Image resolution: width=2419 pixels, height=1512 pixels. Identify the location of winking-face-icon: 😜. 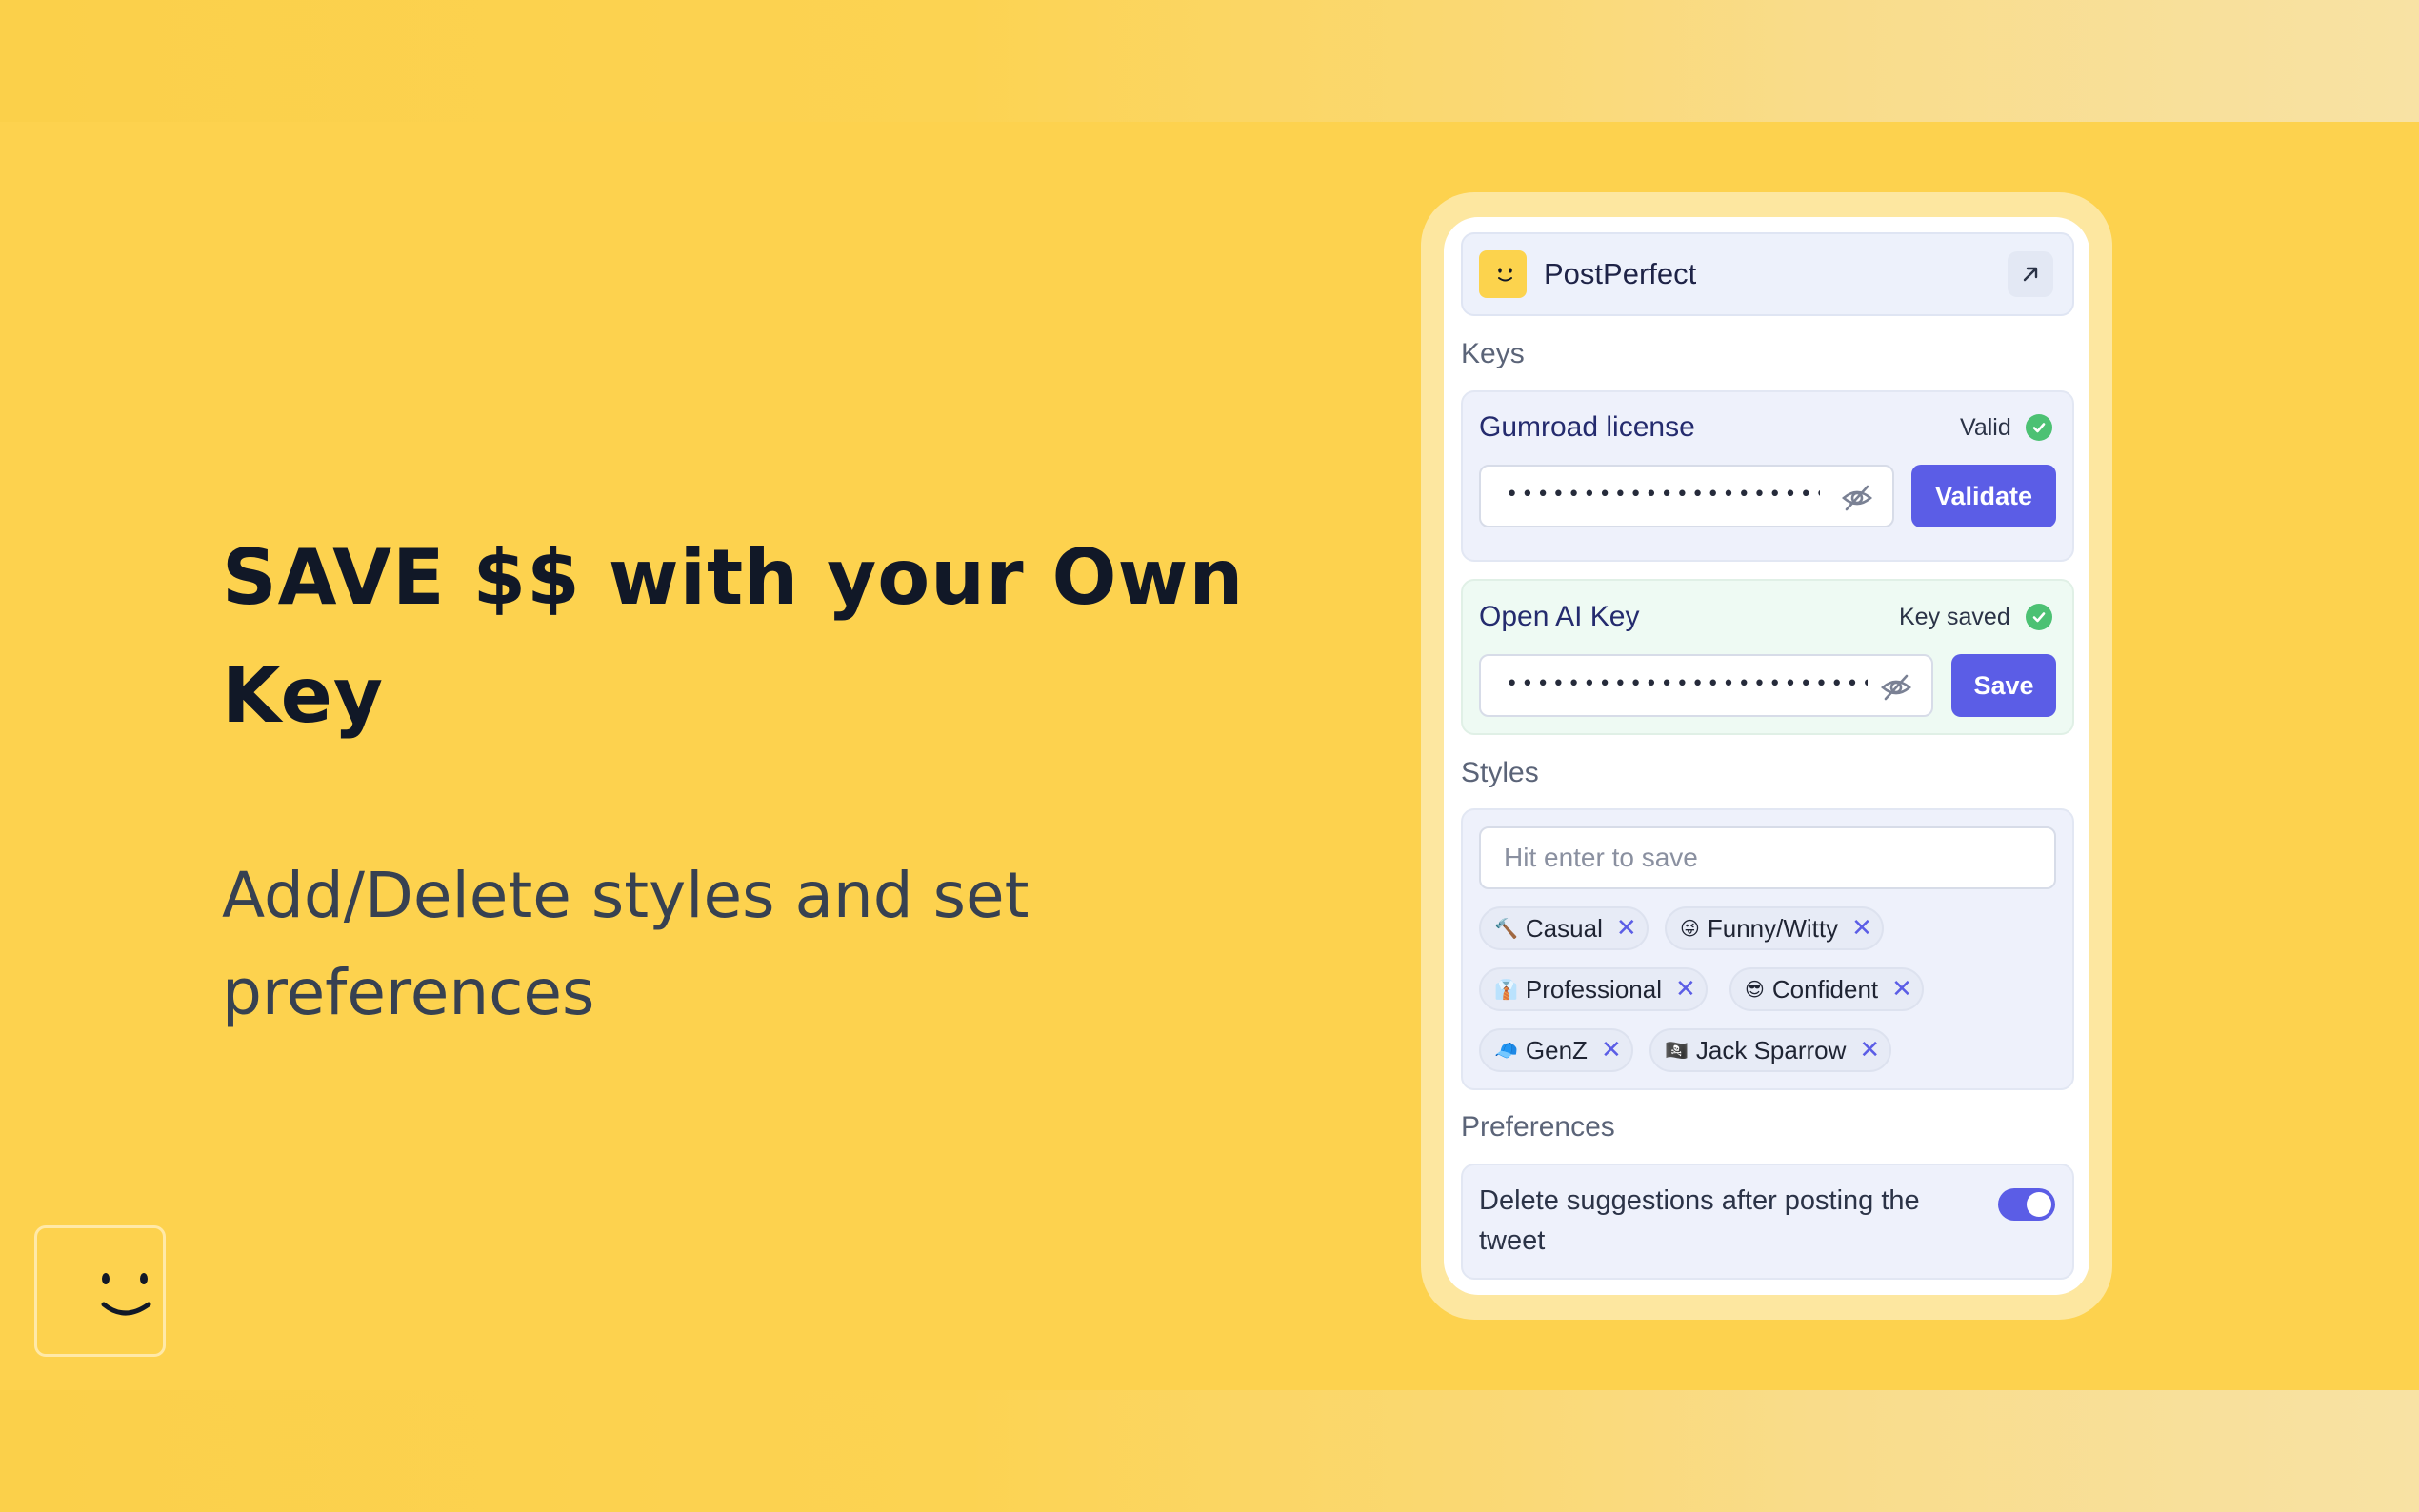
(1690, 928).